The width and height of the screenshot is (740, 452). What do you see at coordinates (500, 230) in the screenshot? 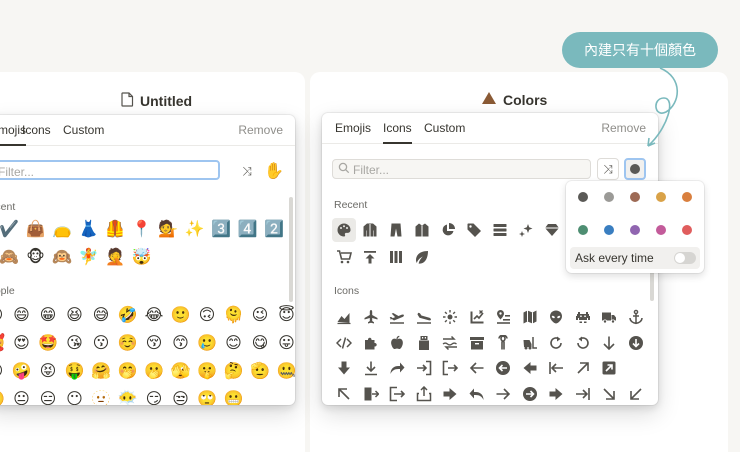
I see `server-icon` at bounding box center [500, 230].